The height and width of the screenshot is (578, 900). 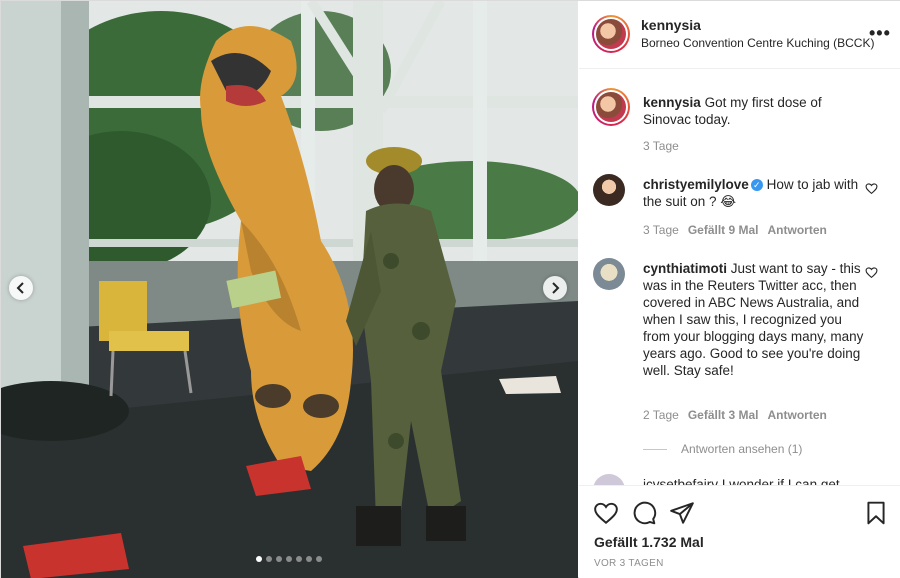 I want to click on next-photo-button, so click(x=555, y=288).